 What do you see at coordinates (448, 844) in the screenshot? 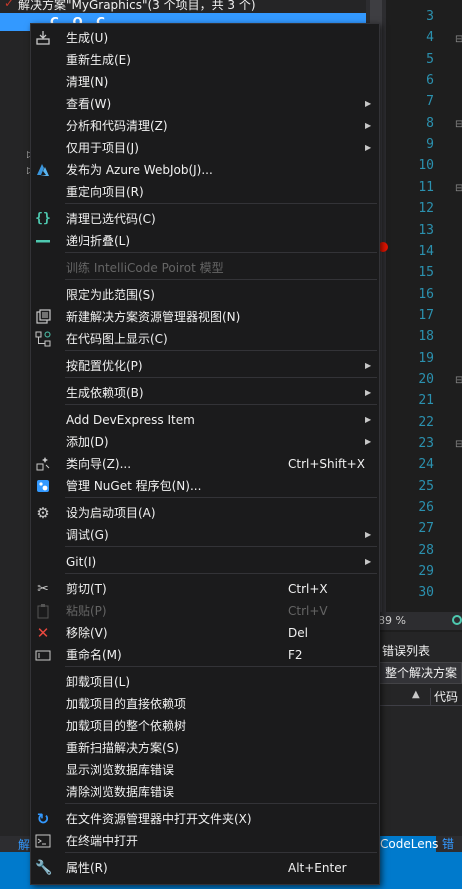
I see `tab-error-list: 错` at bounding box center [448, 844].